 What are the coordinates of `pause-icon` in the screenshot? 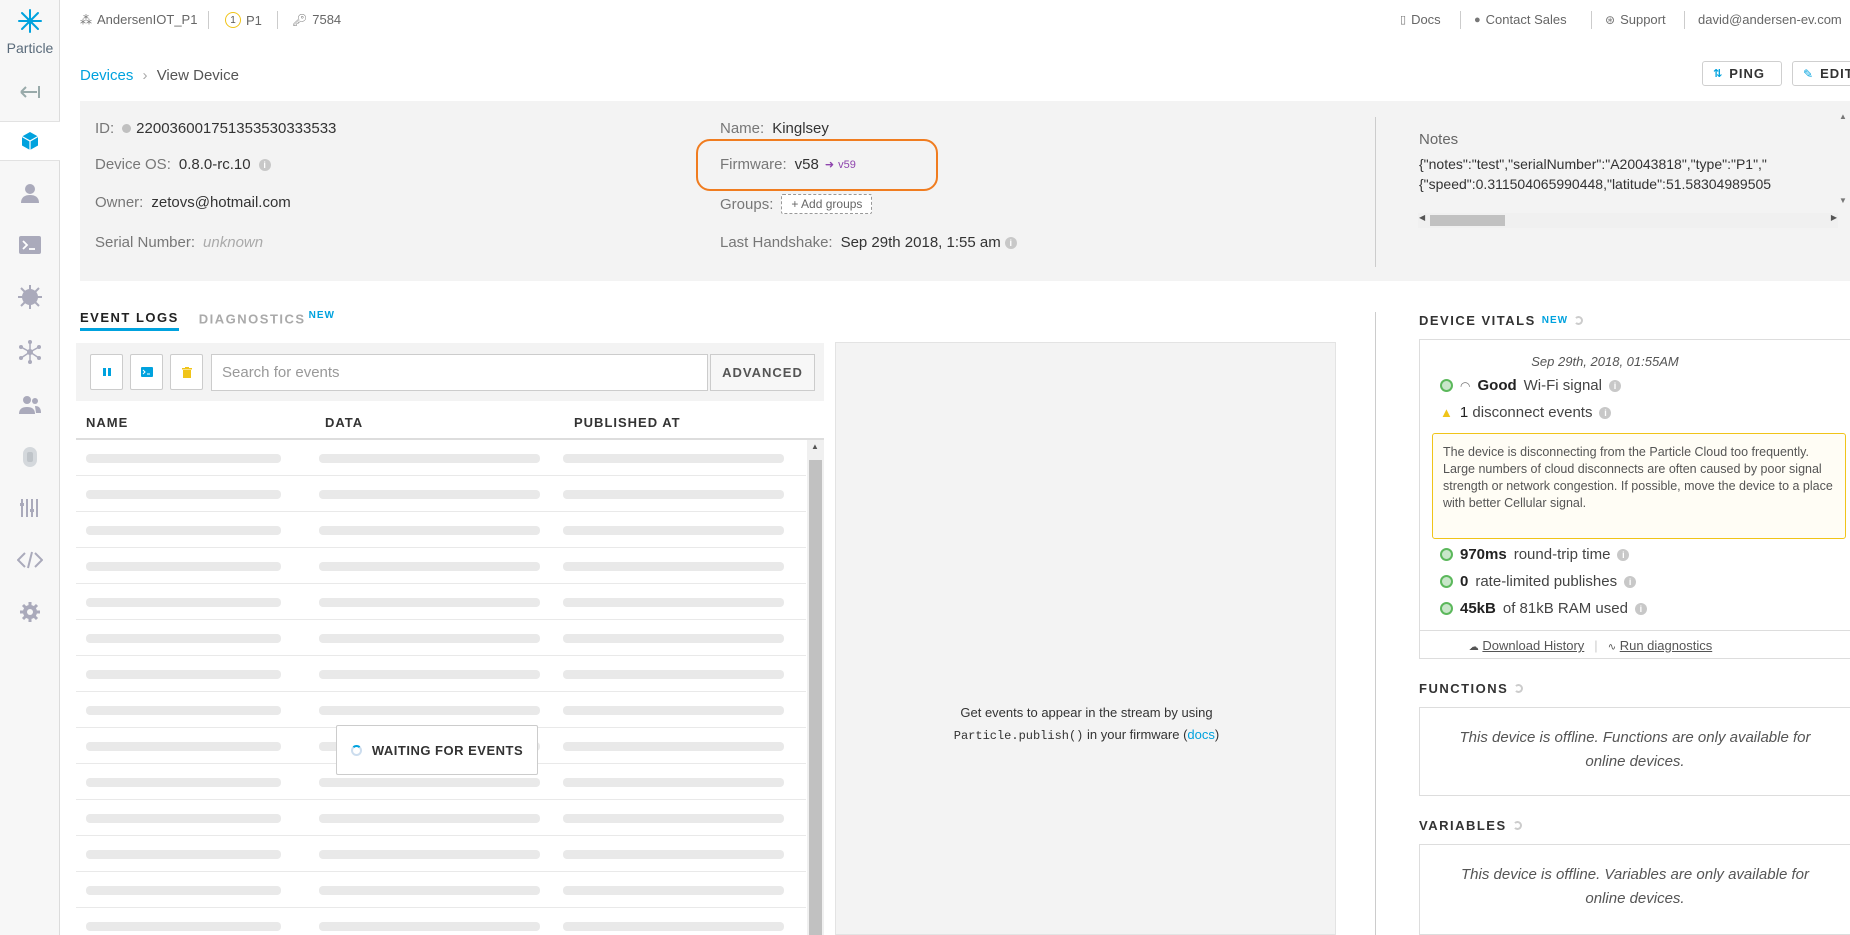 It's located at (106, 372).